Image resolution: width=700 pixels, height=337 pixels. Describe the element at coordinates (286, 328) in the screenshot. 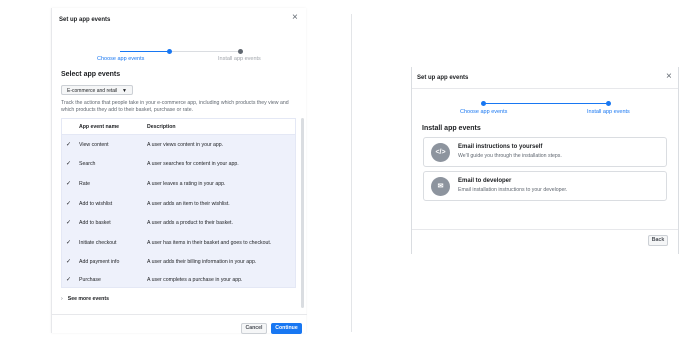

I see `continue-button: Continue` at that location.